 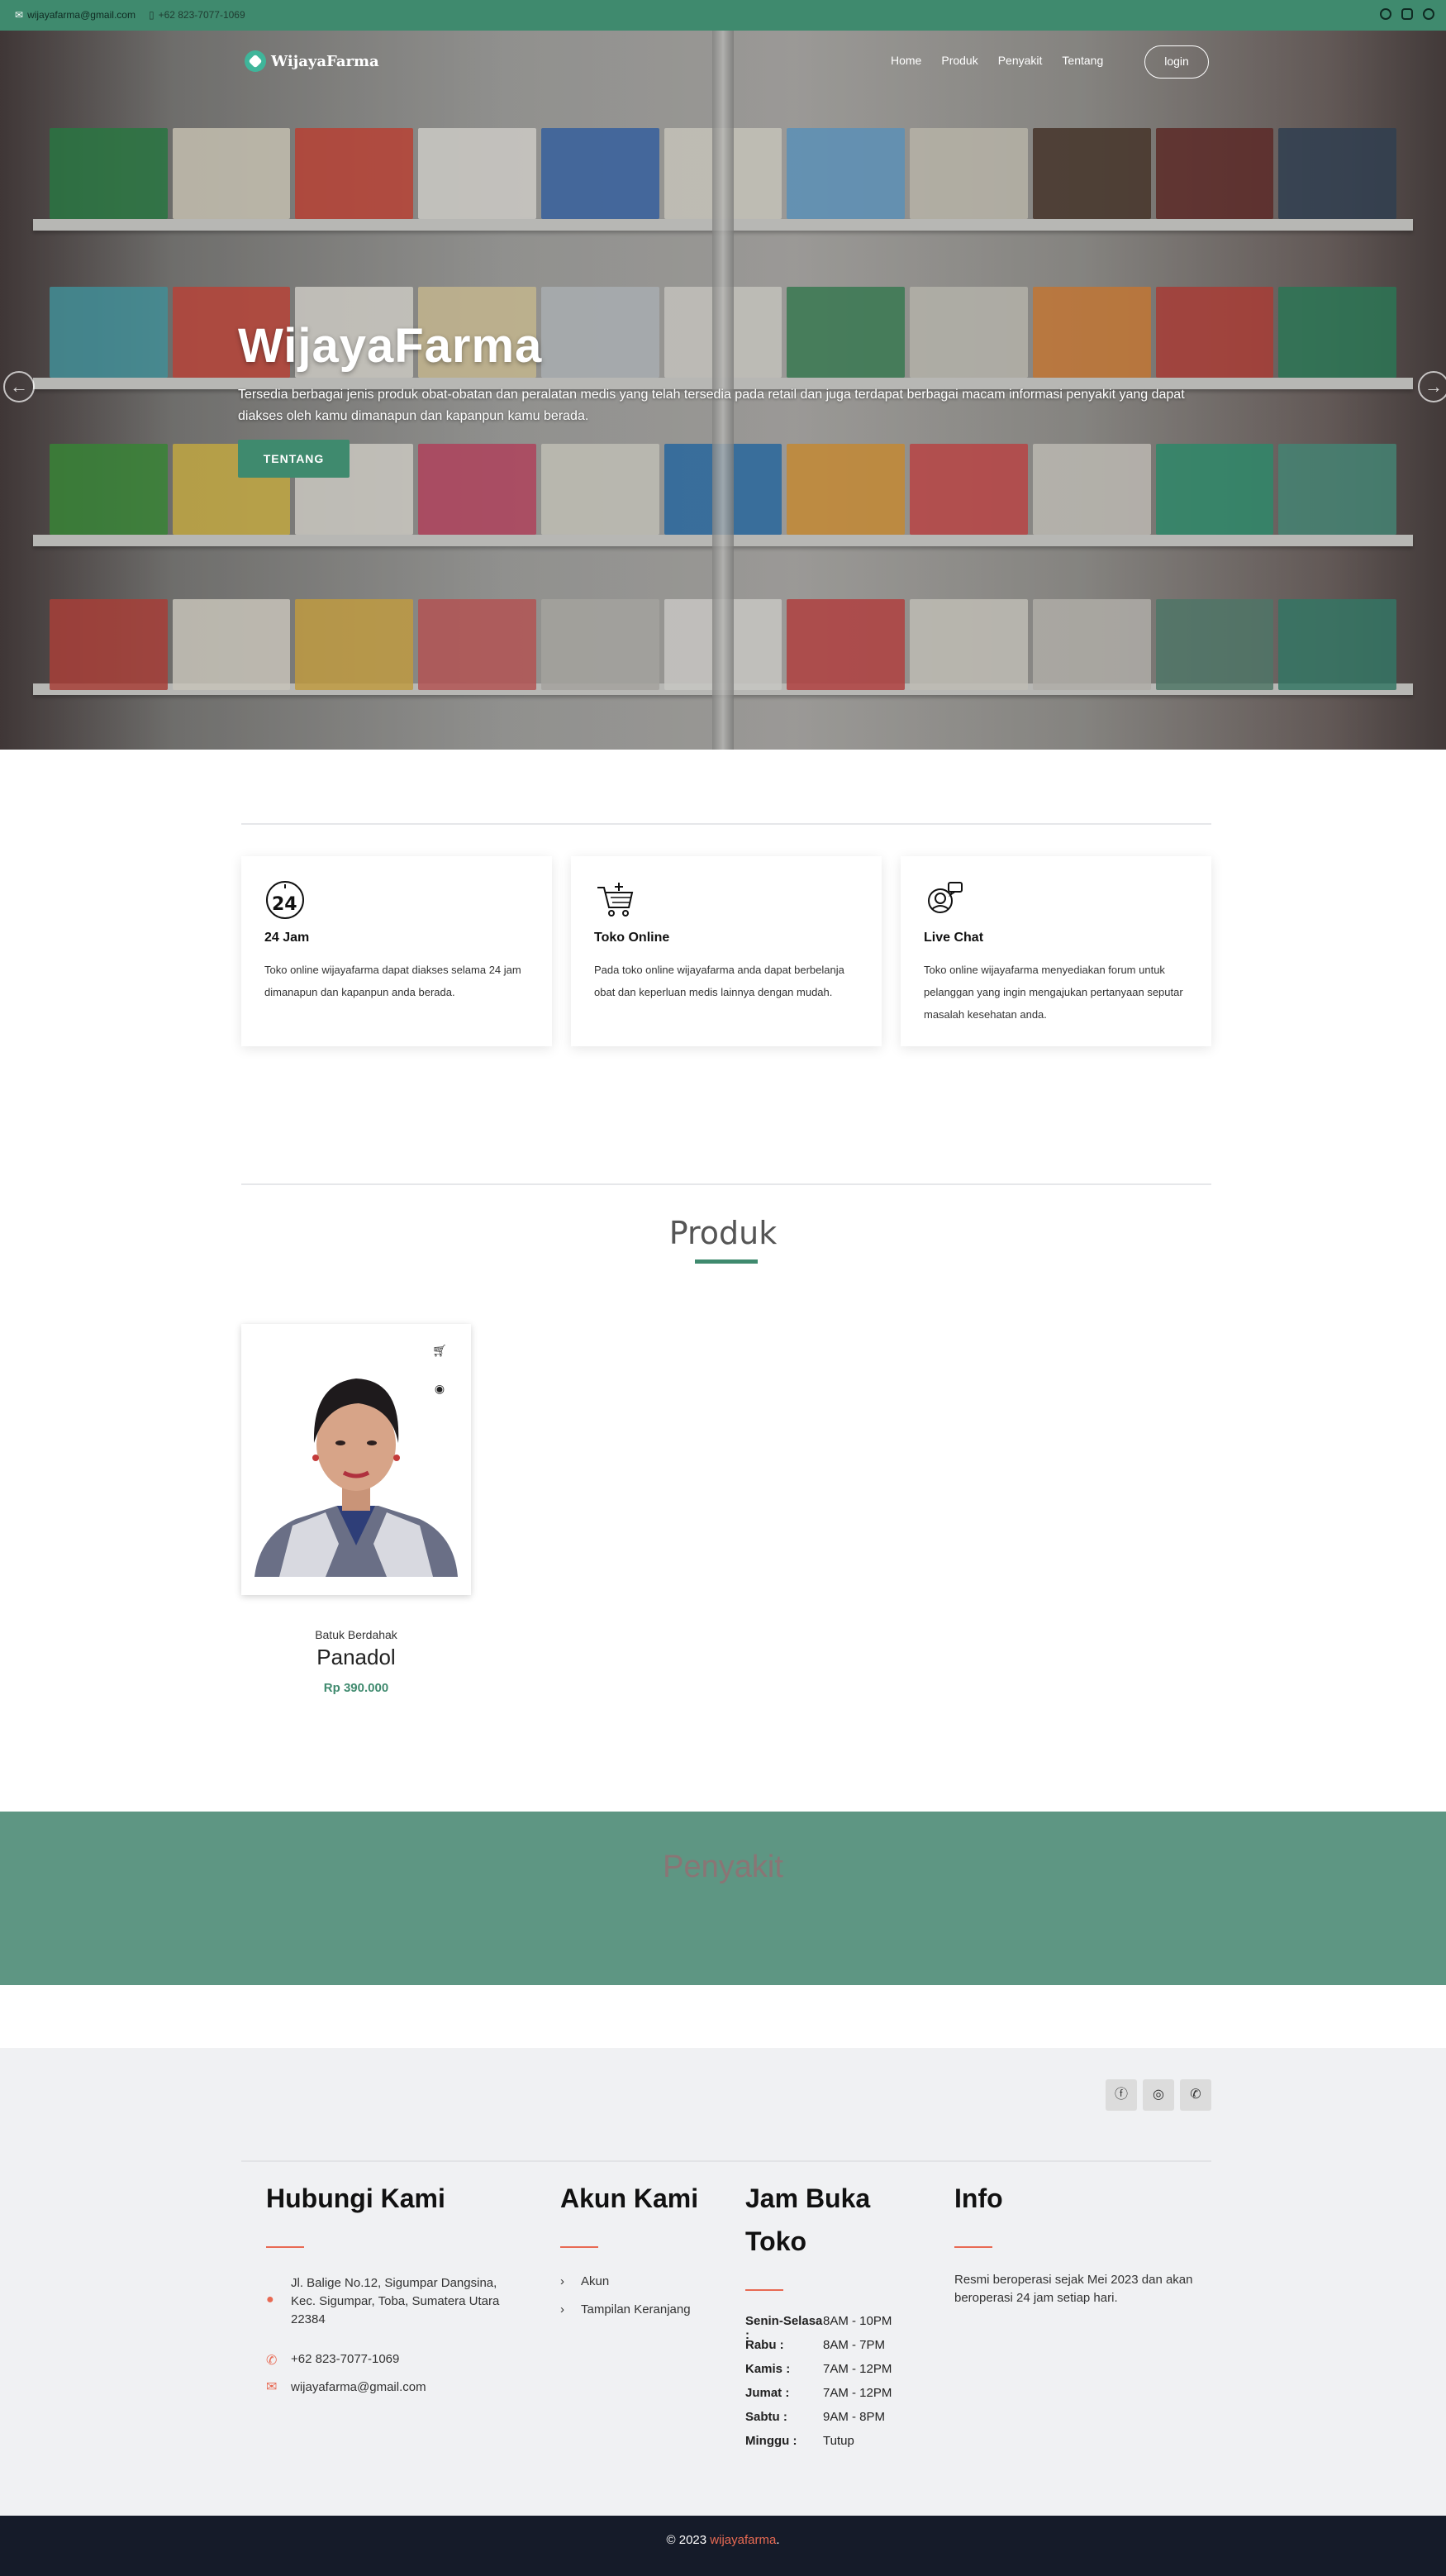 I want to click on slider-next-button: →, so click(x=1432, y=387).